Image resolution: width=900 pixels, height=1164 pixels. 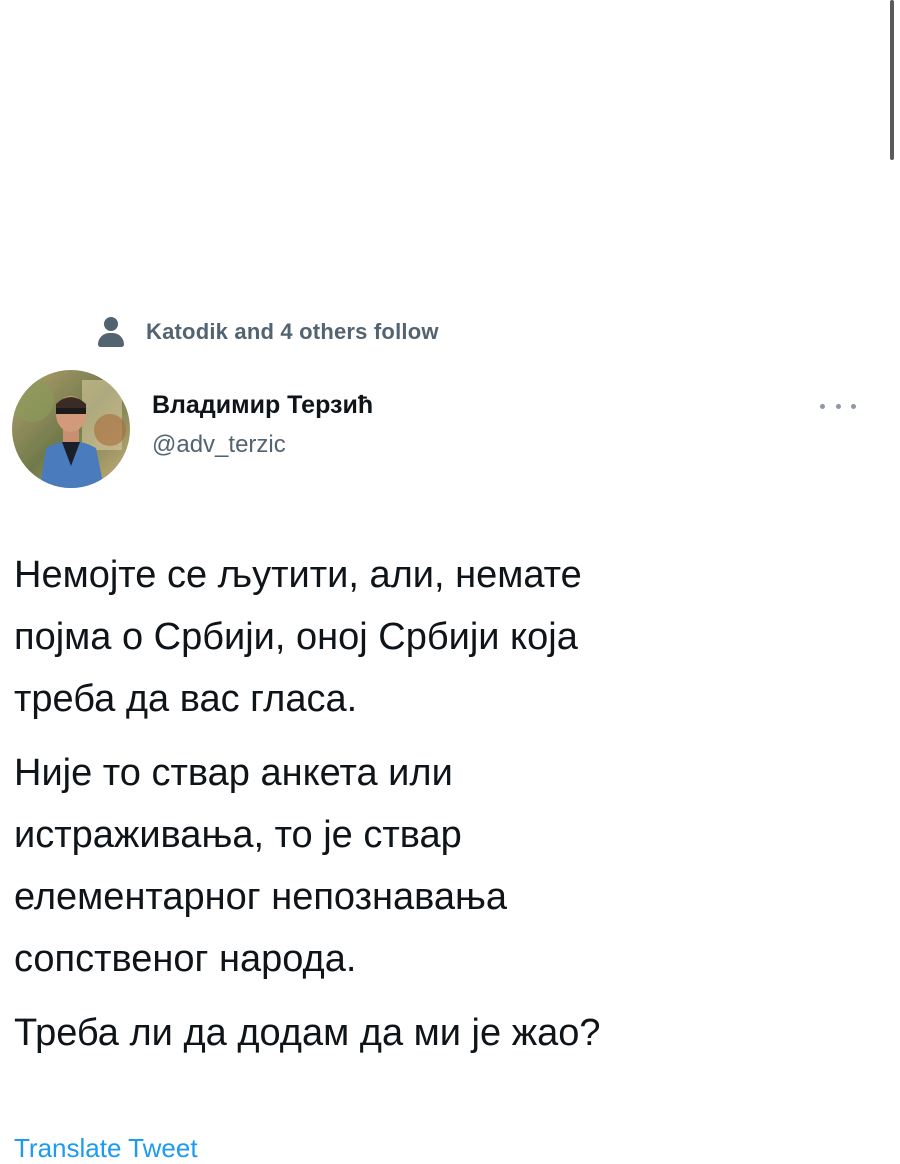 What do you see at coordinates (892, 80) in the screenshot?
I see `scrollbar` at bounding box center [892, 80].